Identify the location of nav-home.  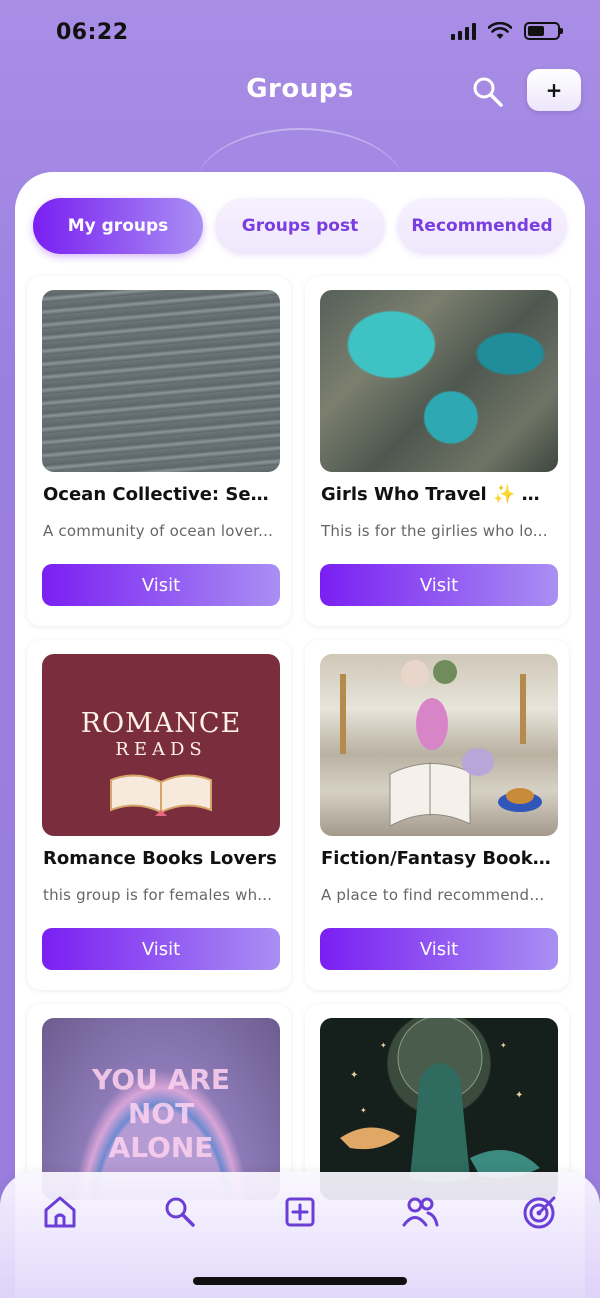
(60, 1212).